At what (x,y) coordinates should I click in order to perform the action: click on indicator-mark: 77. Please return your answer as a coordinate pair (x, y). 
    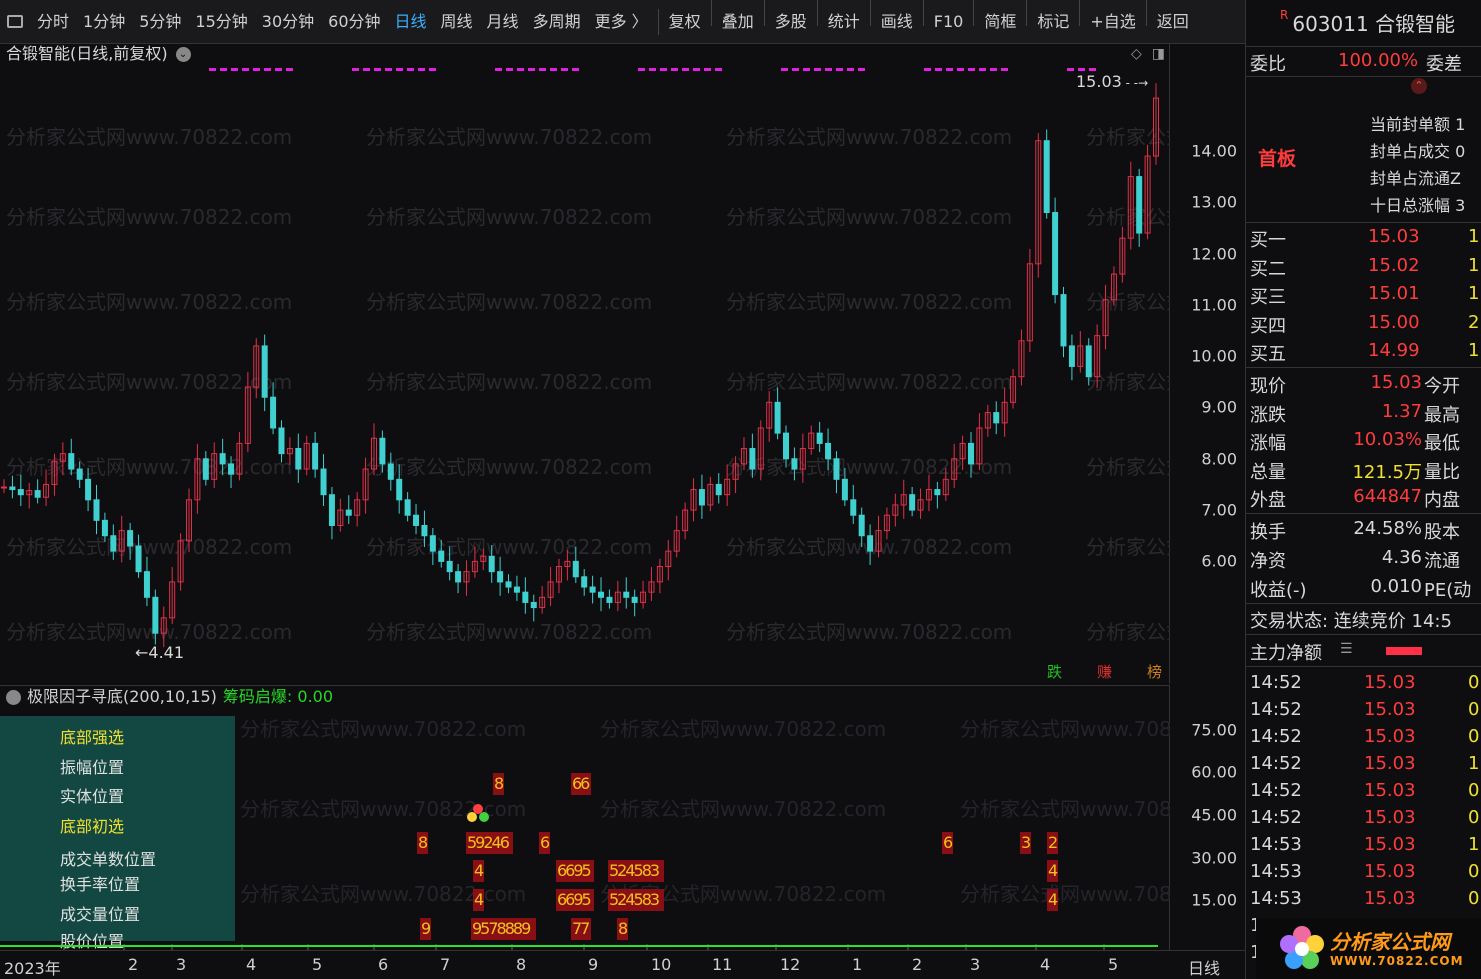
    Looking at the image, I should click on (580, 928).